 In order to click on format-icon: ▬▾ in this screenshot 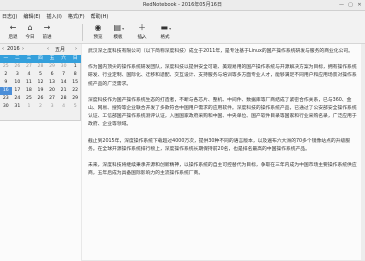, I will do `click(166, 27)`.